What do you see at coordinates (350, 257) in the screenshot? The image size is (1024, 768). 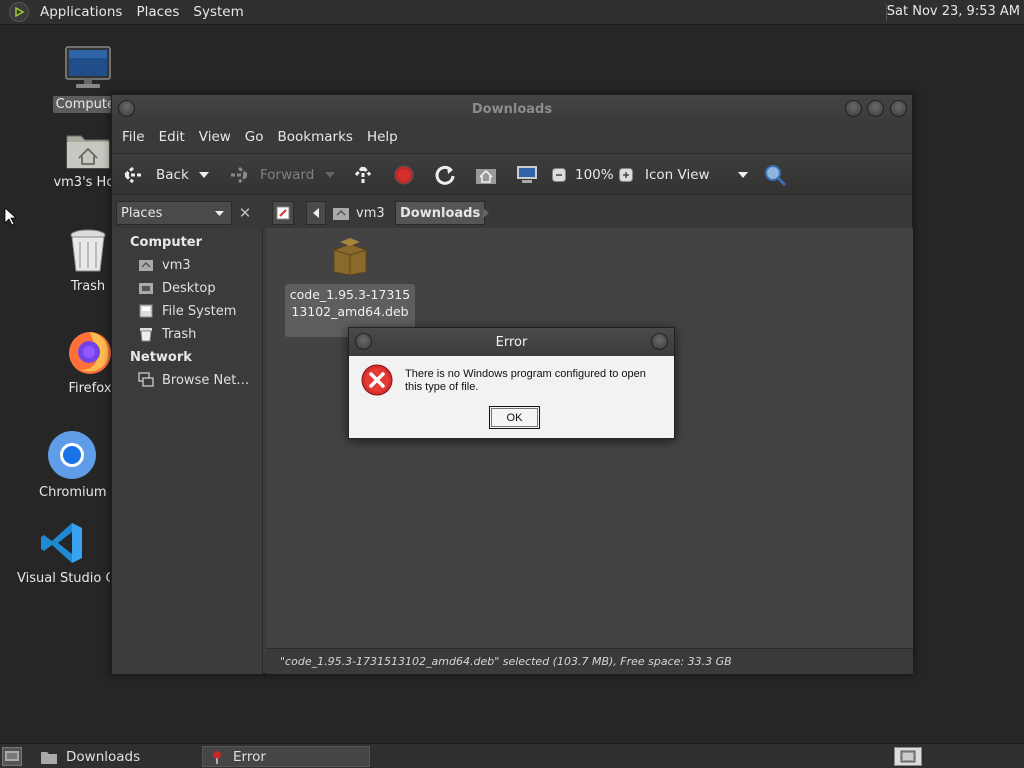 I see `package-icon` at bounding box center [350, 257].